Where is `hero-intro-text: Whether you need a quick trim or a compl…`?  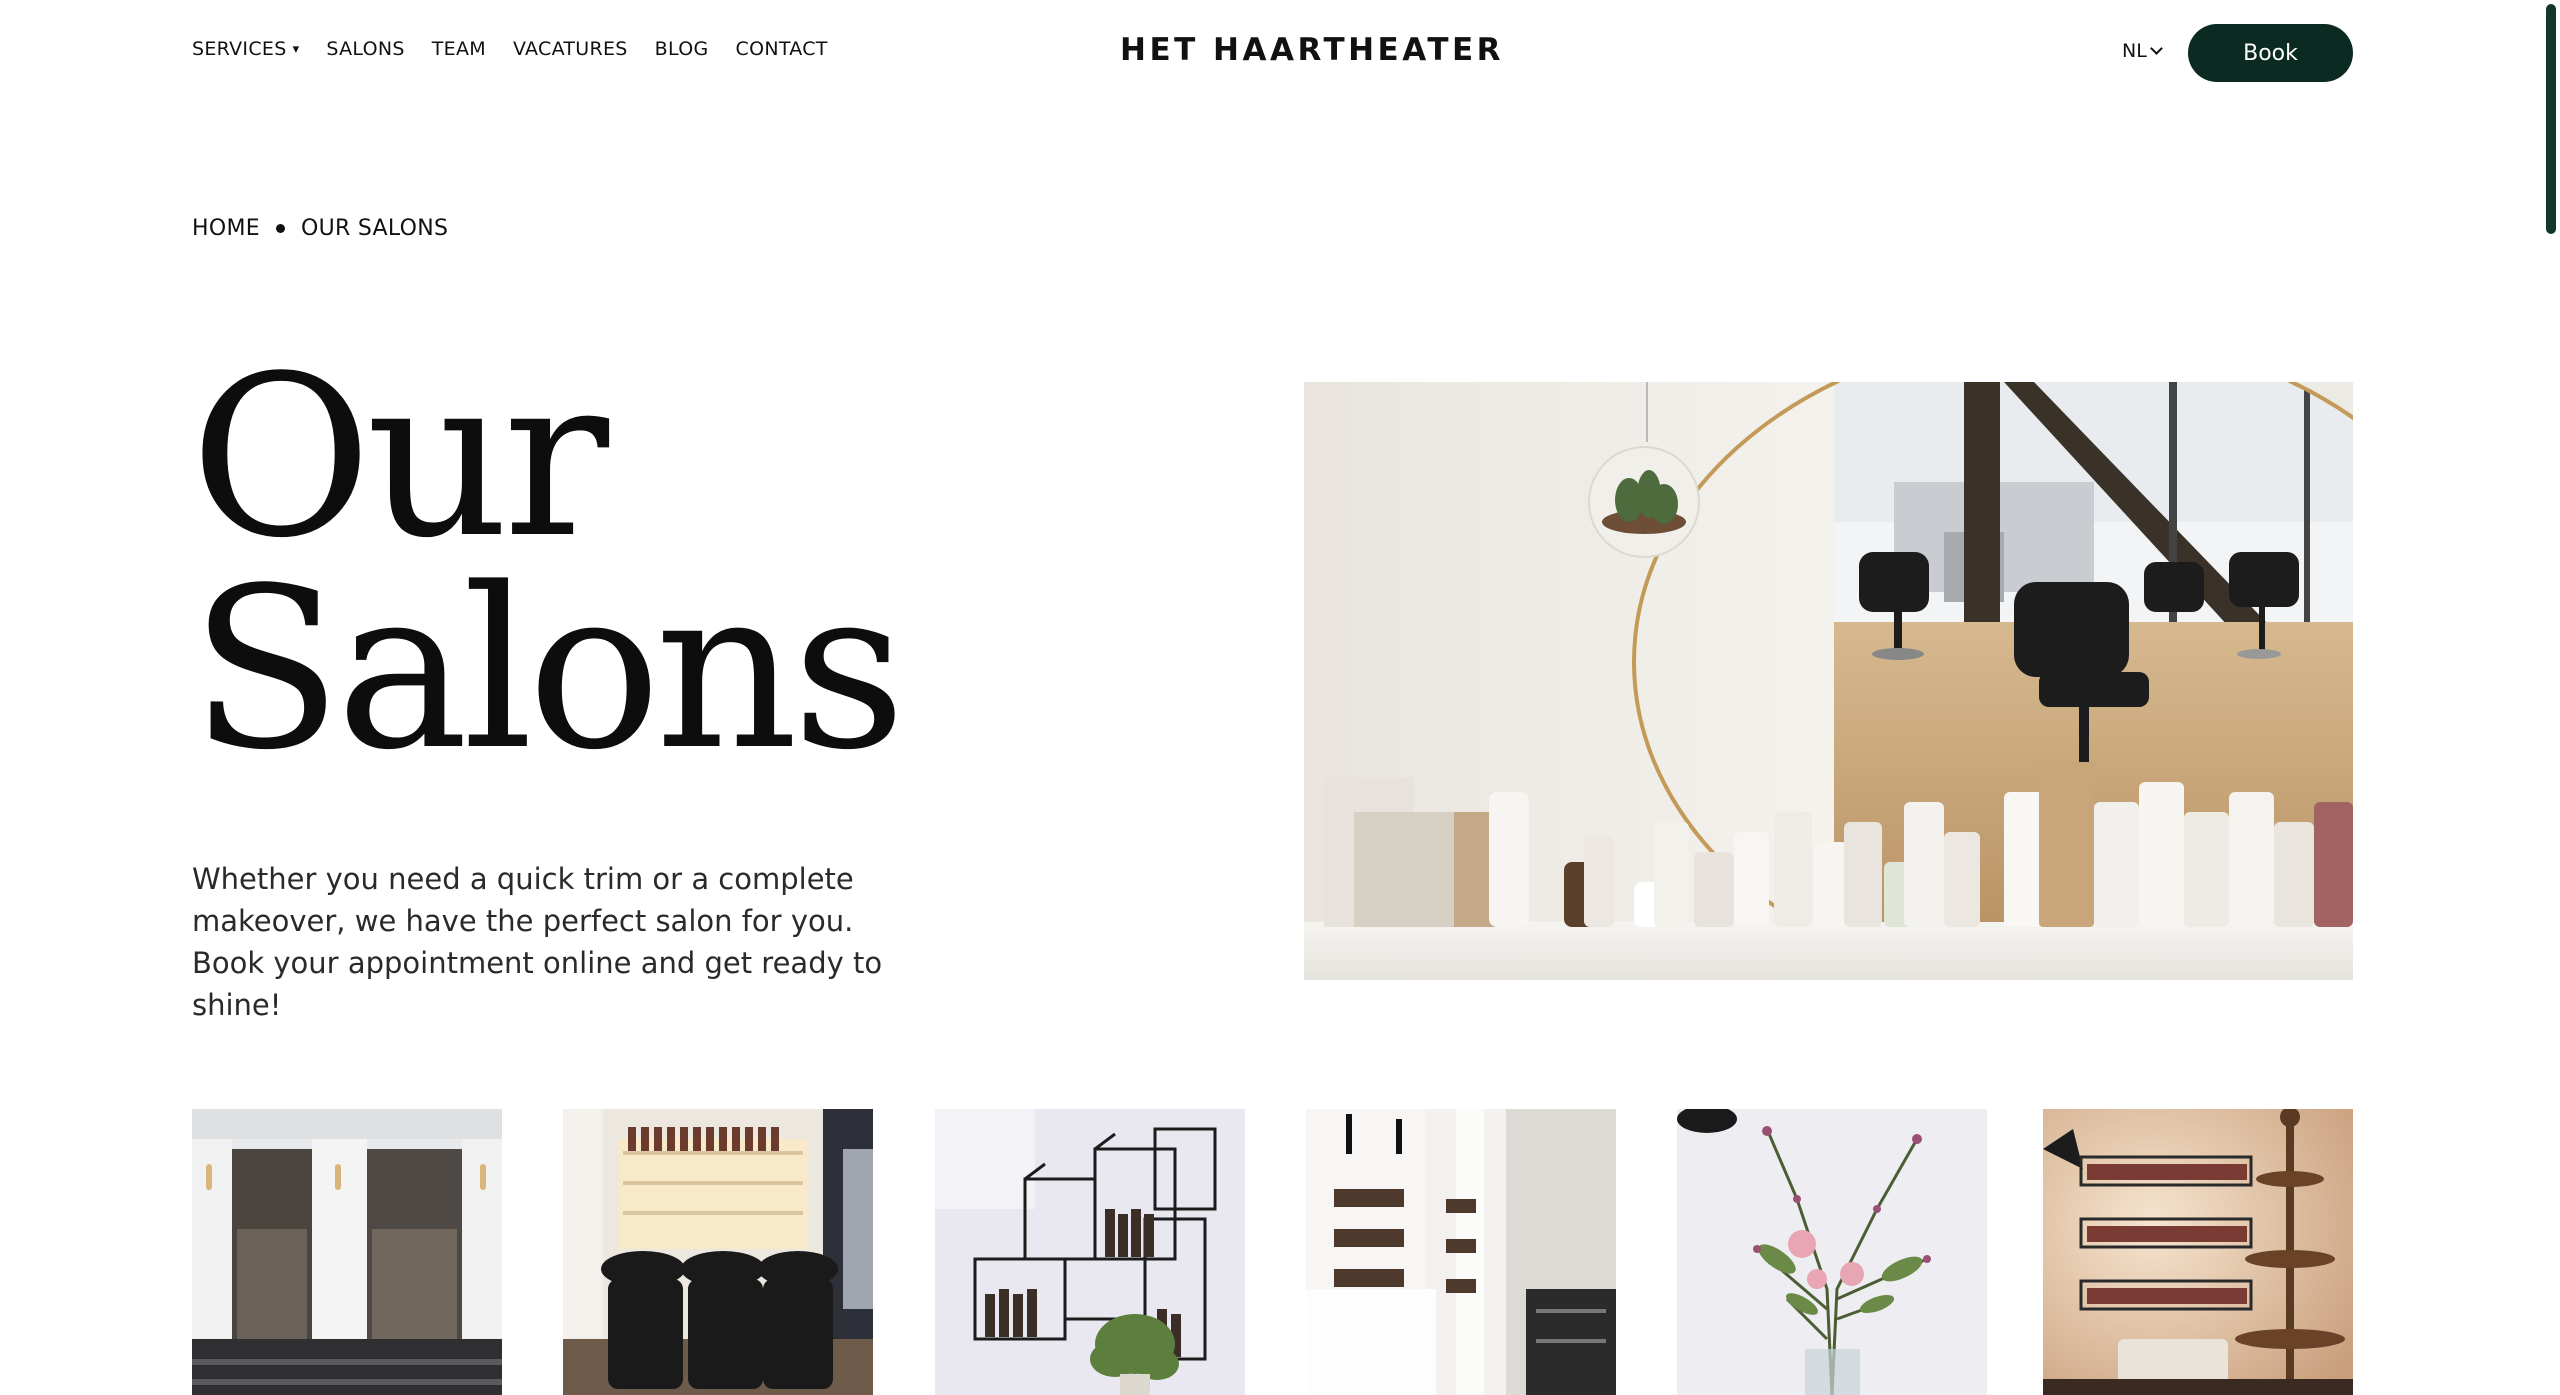
hero-intro-text: Whether you need a quick trim or a compl… is located at coordinates (537, 942).